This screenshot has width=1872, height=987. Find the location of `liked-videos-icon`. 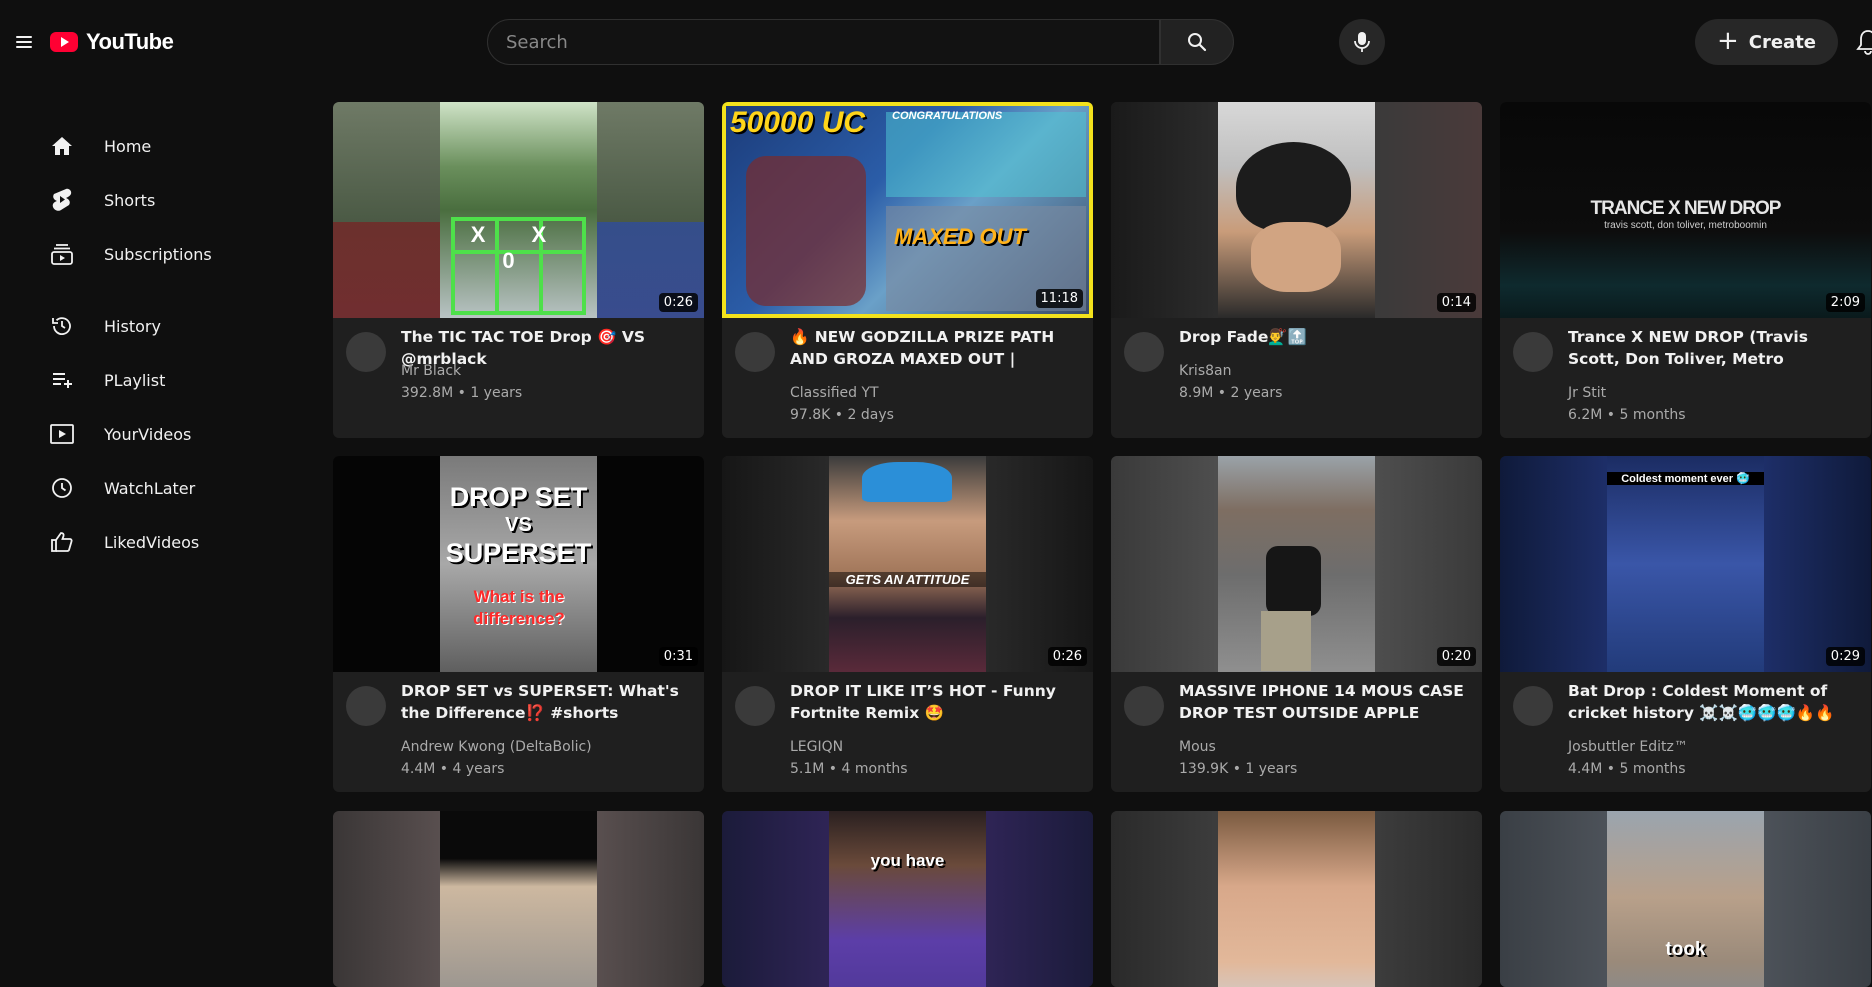

liked-videos-icon is located at coordinates (62, 542).